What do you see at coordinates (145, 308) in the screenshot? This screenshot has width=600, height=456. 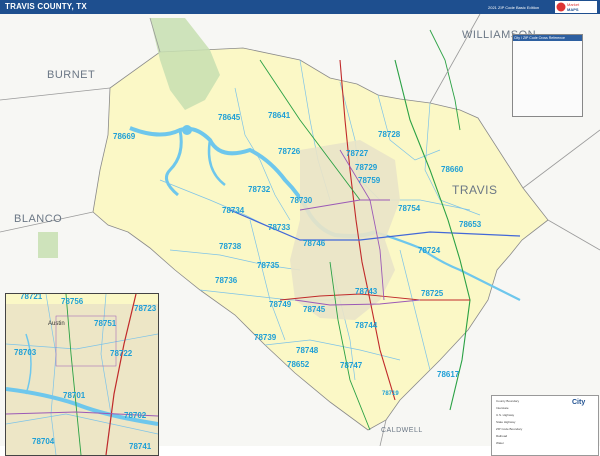 I see `inset-zip-label: 78723` at bounding box center [145, 308].